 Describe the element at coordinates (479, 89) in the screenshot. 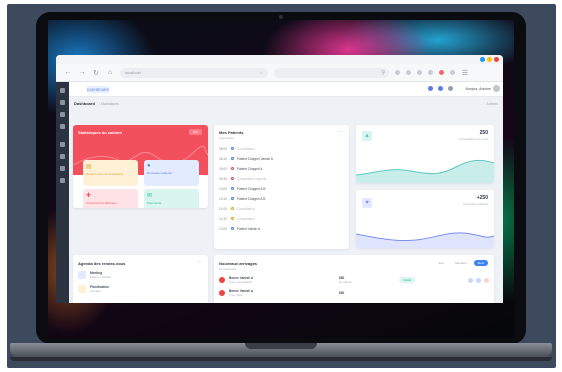

I see `user-name: Bonjour, Antoine` at that location.